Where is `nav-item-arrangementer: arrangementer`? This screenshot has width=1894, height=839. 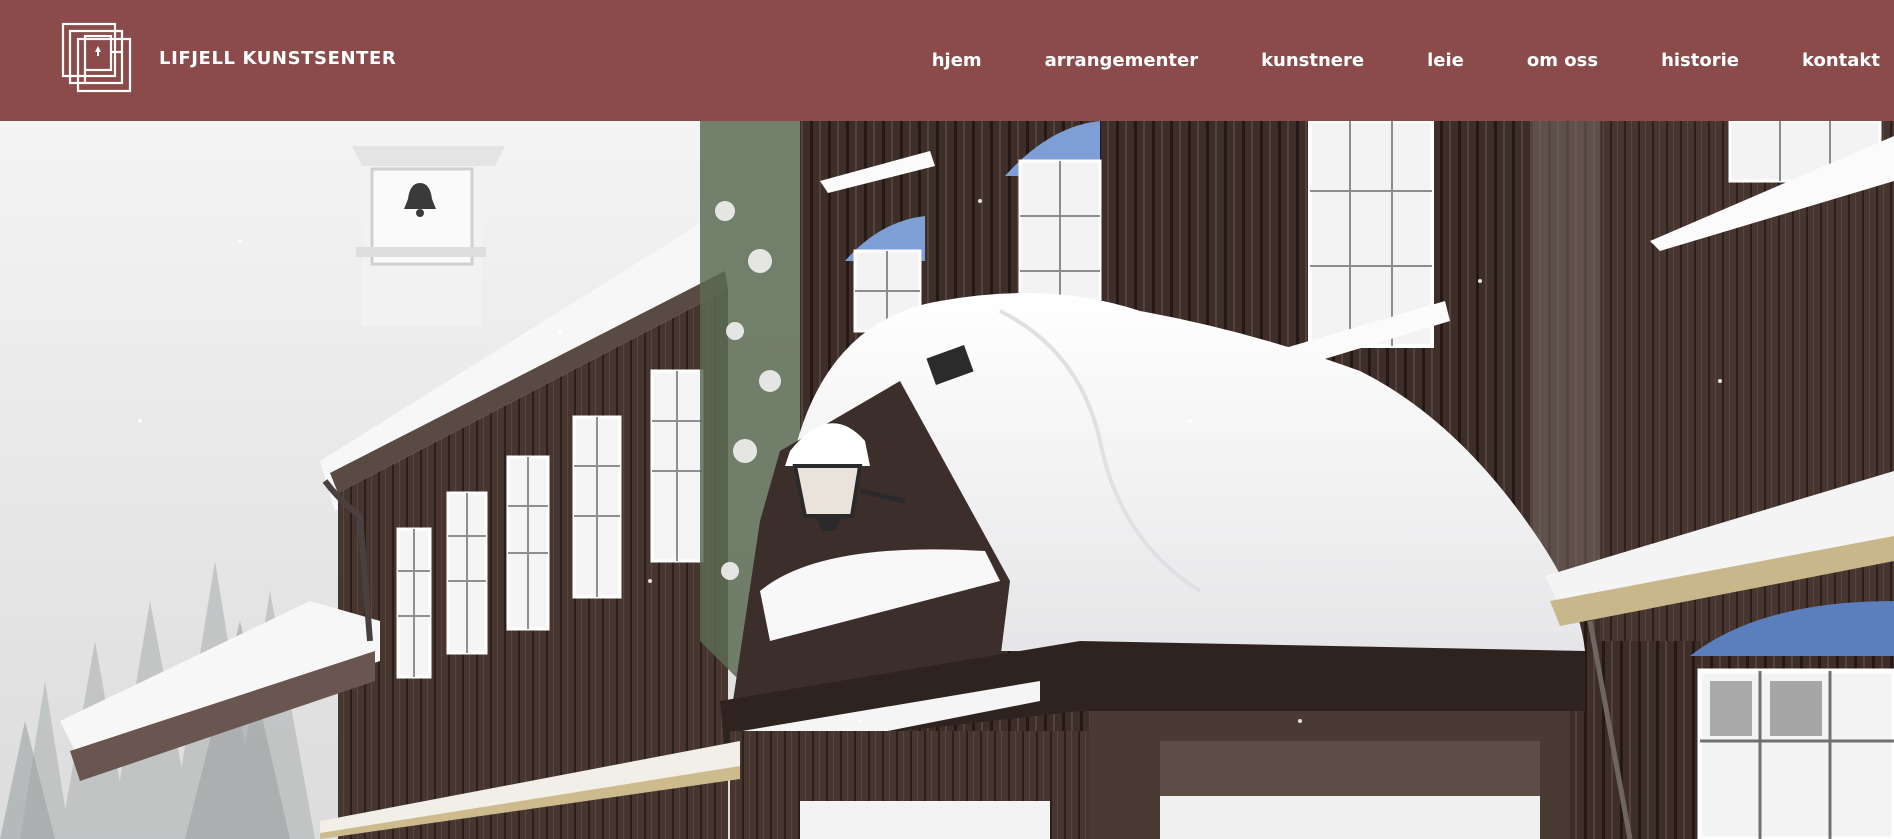 nav-item-arrangementer: arrangementer is located at coordinates (1121, 60).